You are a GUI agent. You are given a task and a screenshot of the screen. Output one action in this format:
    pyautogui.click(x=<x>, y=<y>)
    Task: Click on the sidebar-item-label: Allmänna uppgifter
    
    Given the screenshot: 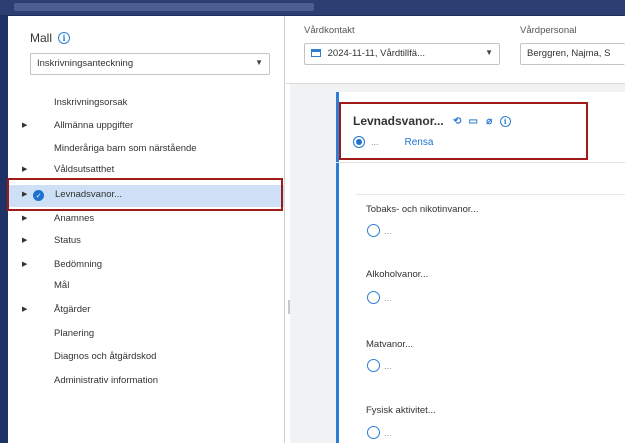 What is the action you would take?
    pyautogui.click(x=94, y=125)
    